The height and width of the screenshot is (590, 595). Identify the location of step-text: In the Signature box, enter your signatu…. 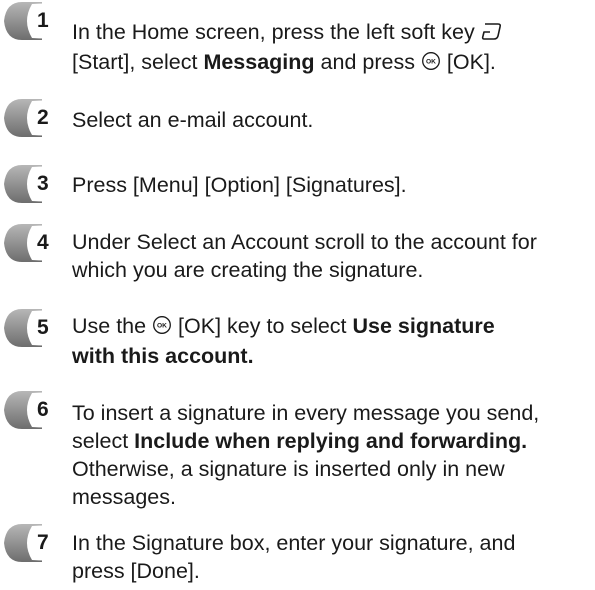
(329, 557).